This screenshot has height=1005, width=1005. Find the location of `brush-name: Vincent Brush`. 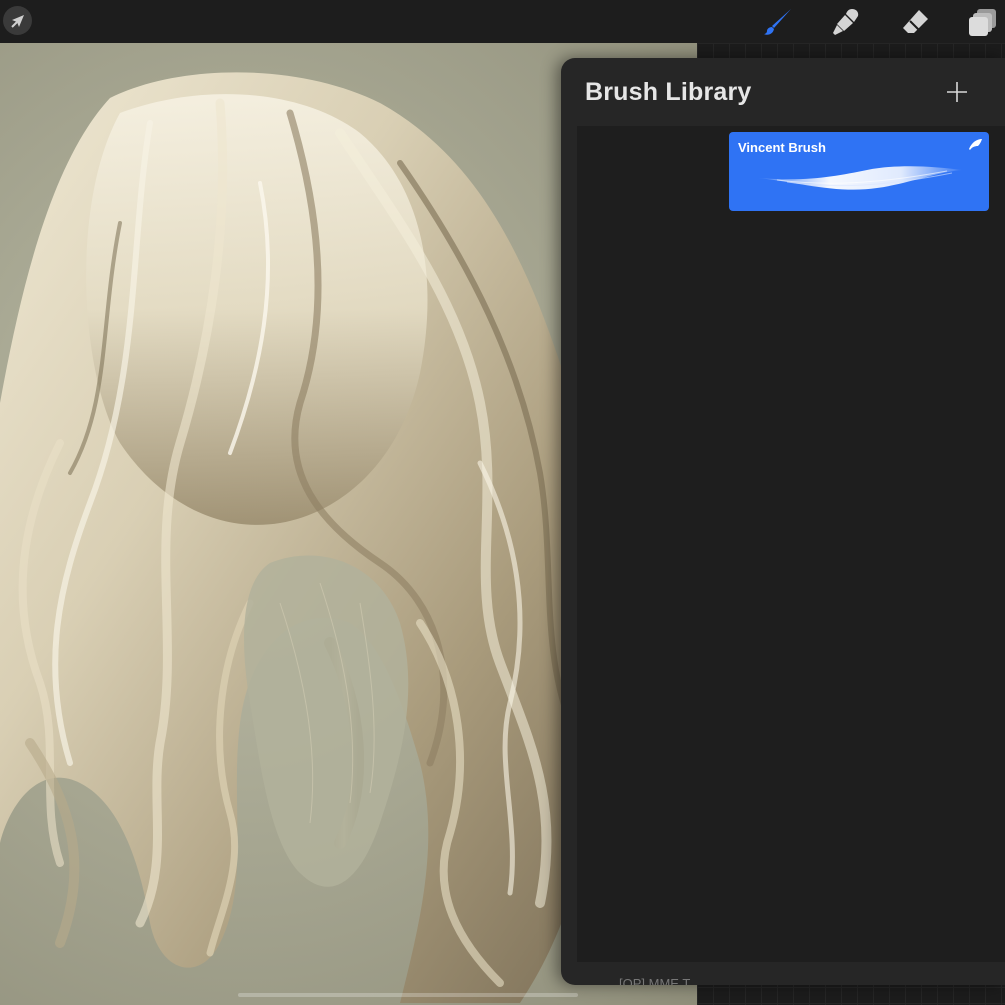

brush-name: Vincent Brush is located at coordinates (782, 147).